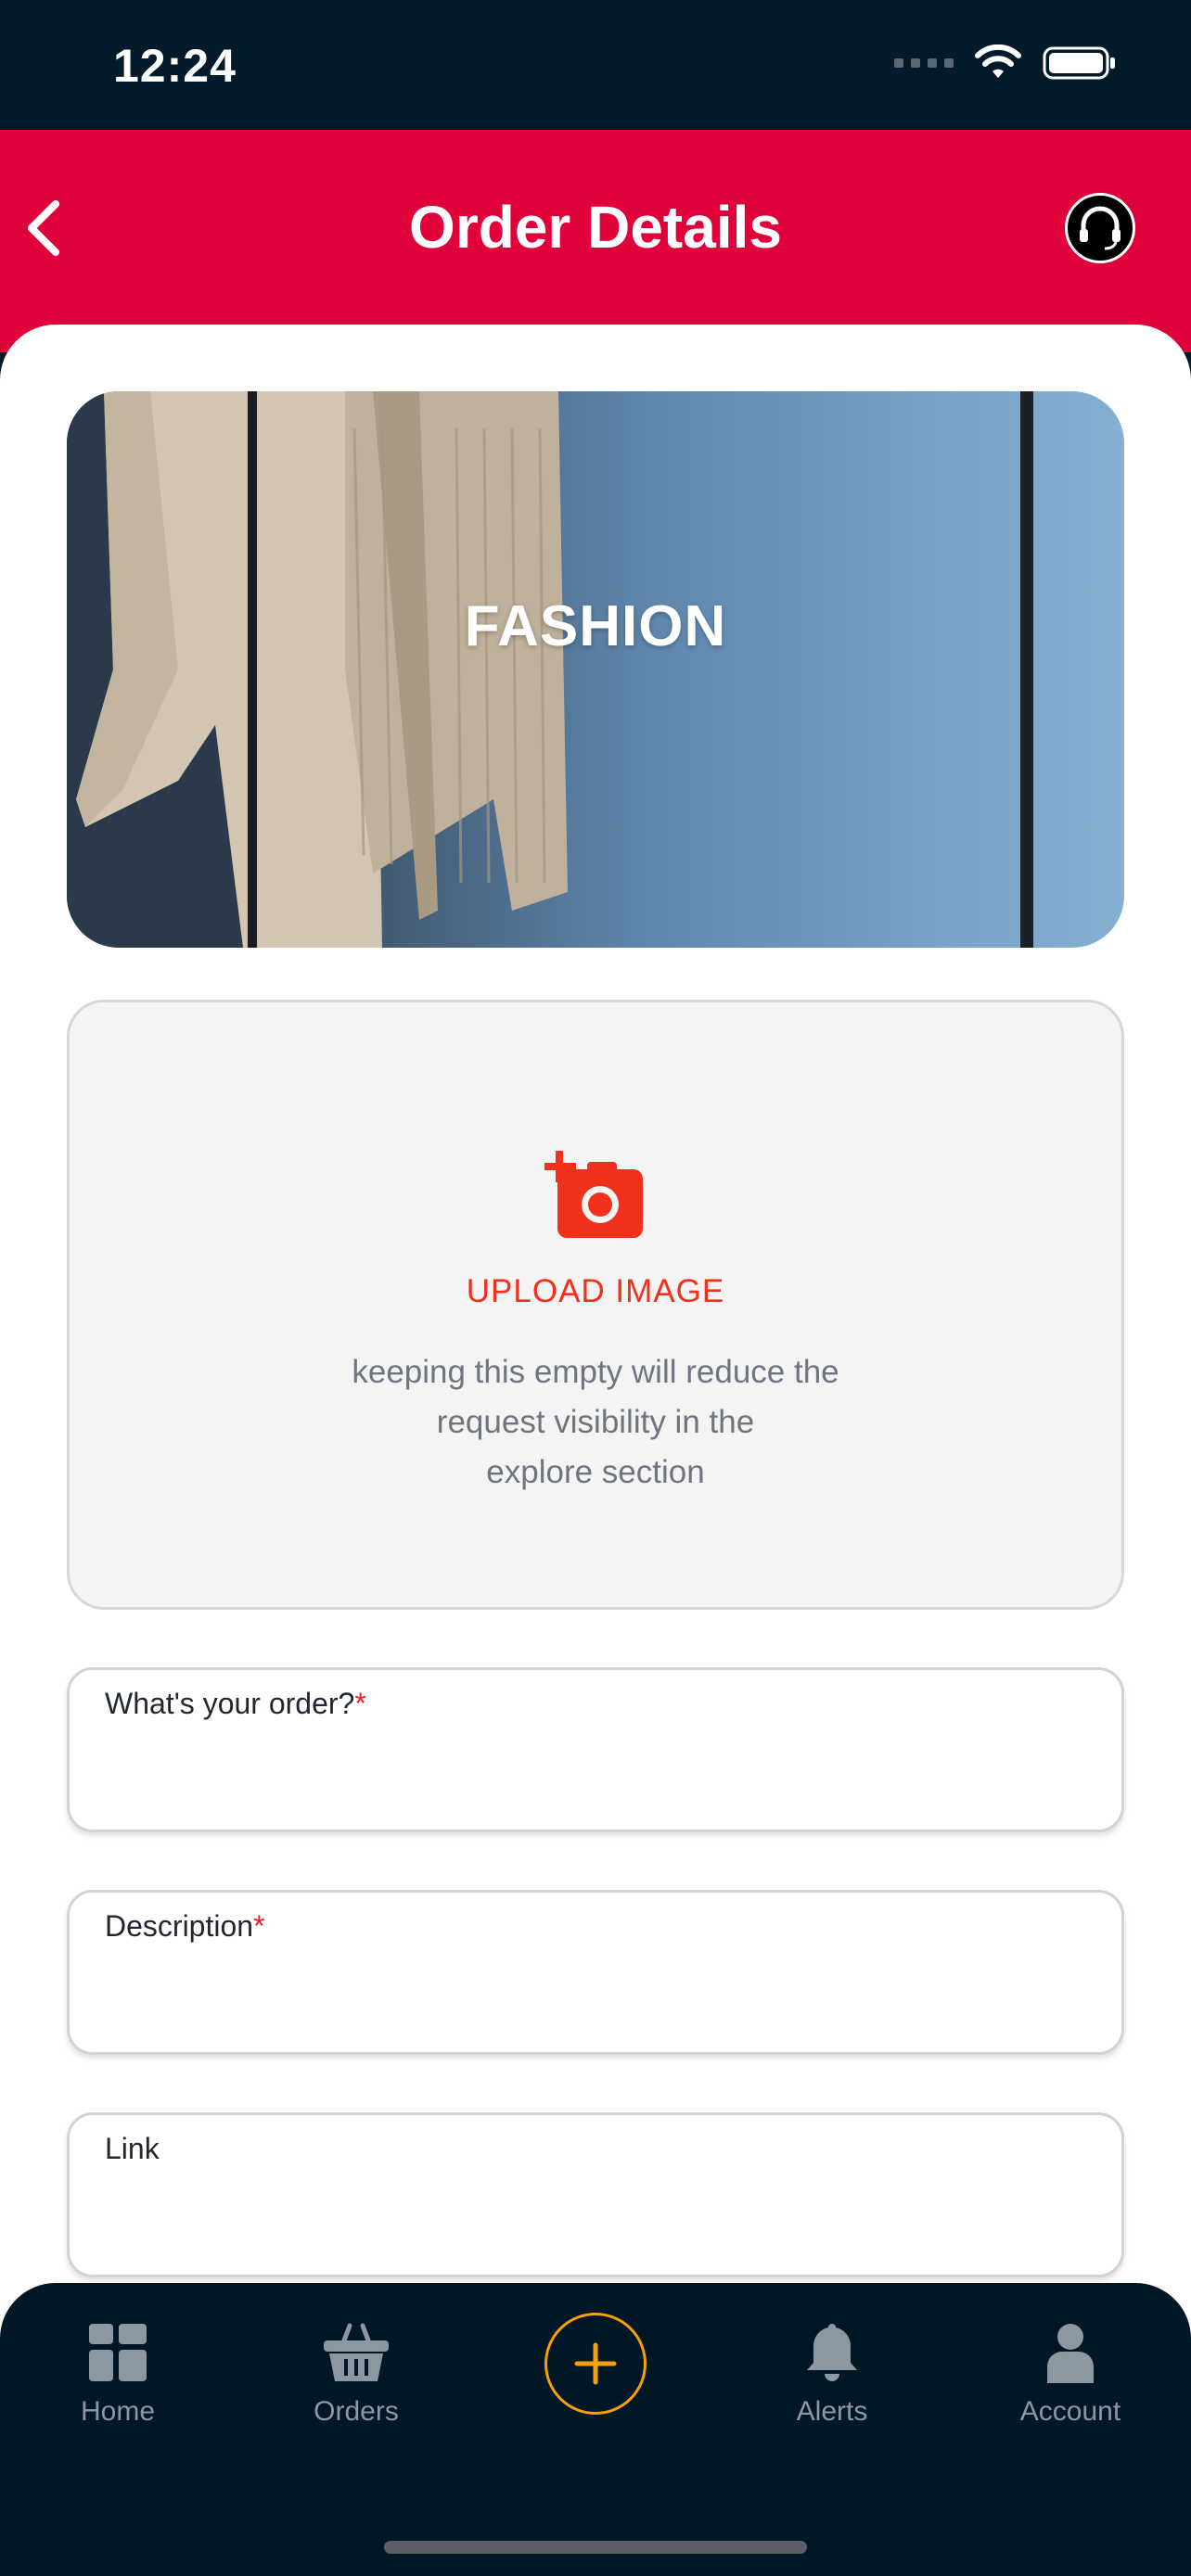 The image size is (1191, 2576). I want to click on description-field-label: Description*, so click(185, 1927).